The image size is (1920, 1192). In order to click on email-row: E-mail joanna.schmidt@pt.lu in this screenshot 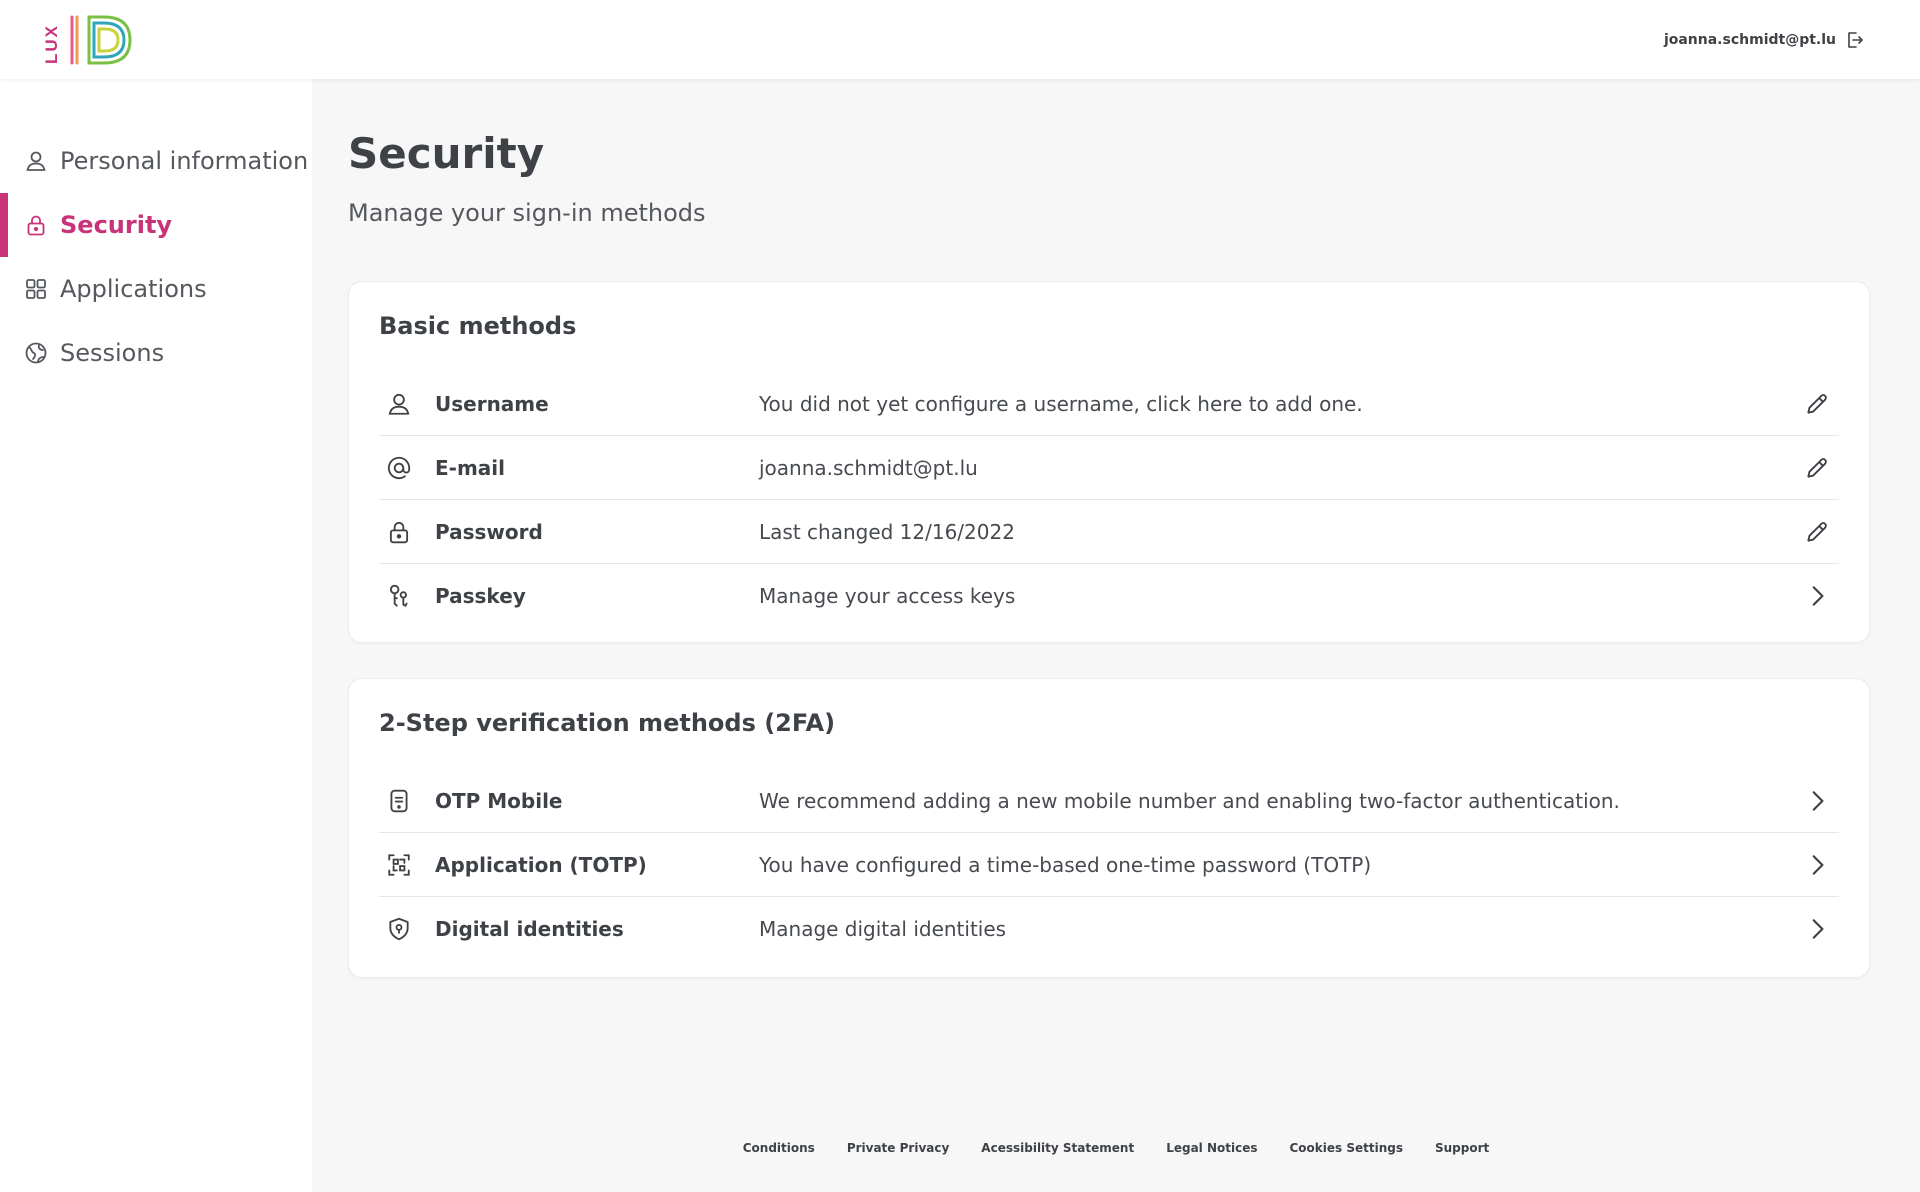, I will do `click(1109, 468)`.